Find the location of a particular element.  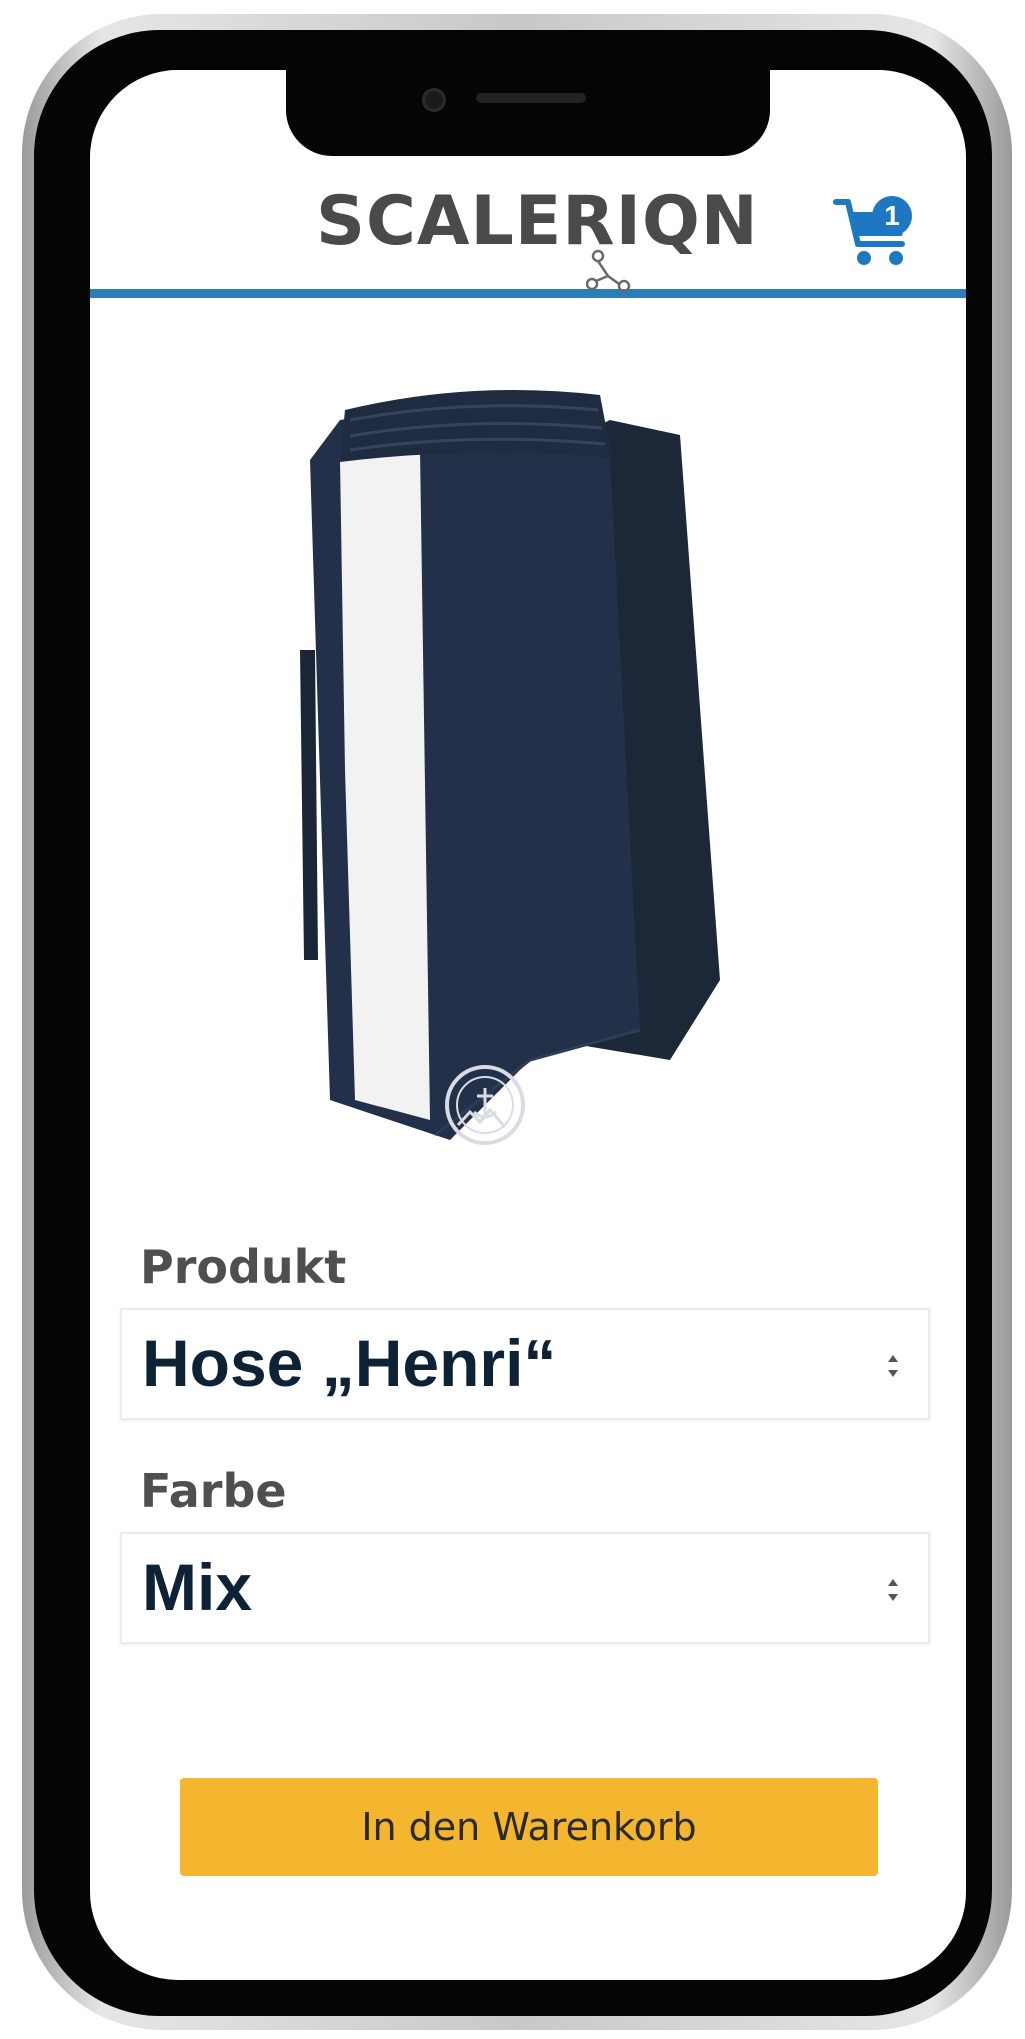

brand-logo: SCALERIQN is located at coordinates (537, 243).